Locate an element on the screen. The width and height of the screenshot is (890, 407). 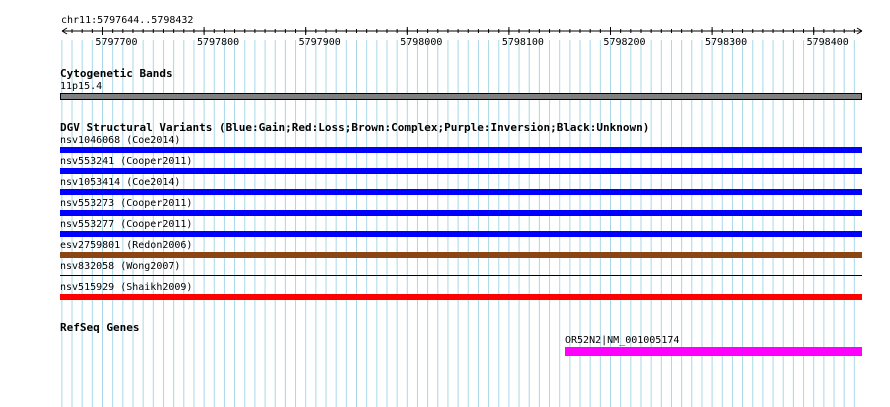
refseq-track-title: RefSeq Genes is located at coordinates (100, 327).